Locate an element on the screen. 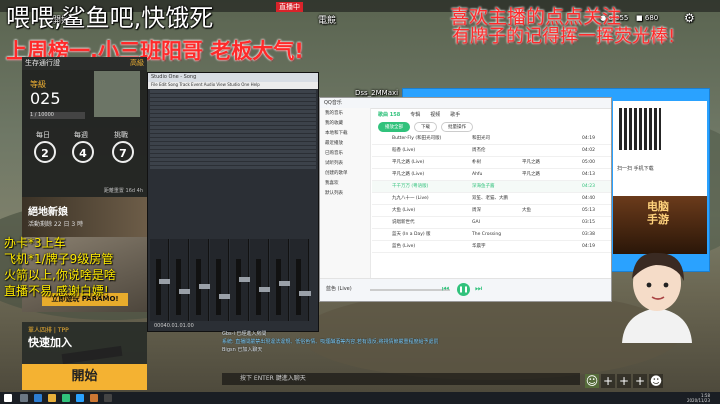  edge-icon is located at coordinates (38, 398).